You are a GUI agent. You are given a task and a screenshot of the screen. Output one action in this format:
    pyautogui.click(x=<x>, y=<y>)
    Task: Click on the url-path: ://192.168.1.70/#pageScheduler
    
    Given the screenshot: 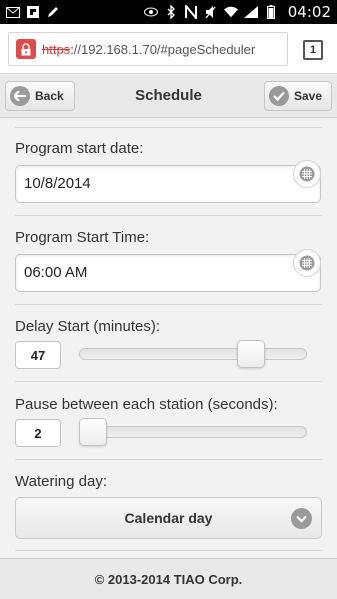 What is the action you would take?
    pyautogui.click(x=163, y=49)
    